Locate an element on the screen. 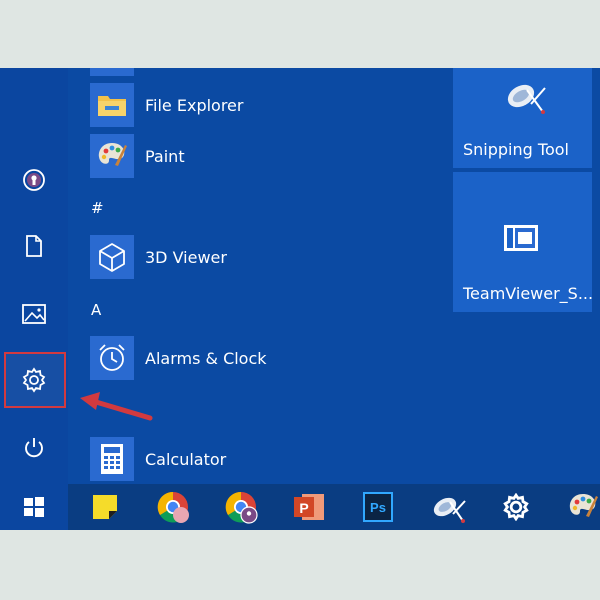  app-label: File Explorer is located at coordinates (194, 105).